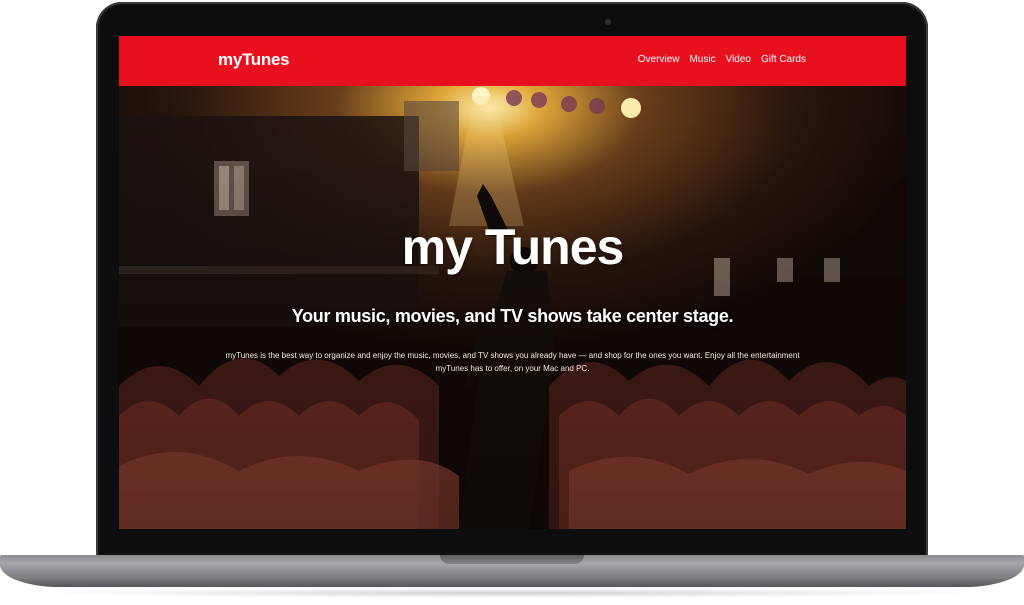  I want to click on brand-logo: myTunes, so click(254, 60).